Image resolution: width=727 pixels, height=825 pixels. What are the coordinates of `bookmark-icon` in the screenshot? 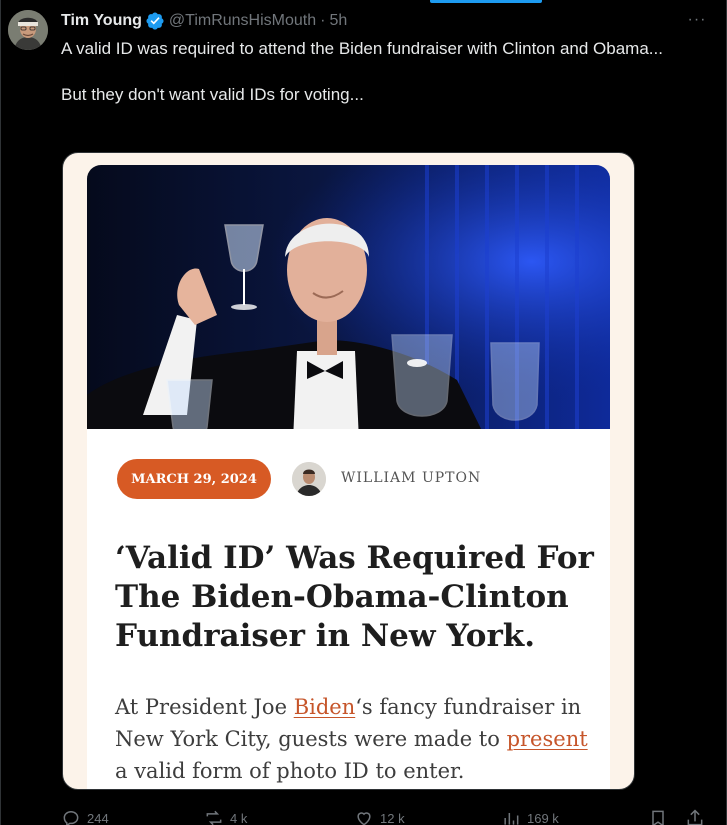 It's located at (658, 817).